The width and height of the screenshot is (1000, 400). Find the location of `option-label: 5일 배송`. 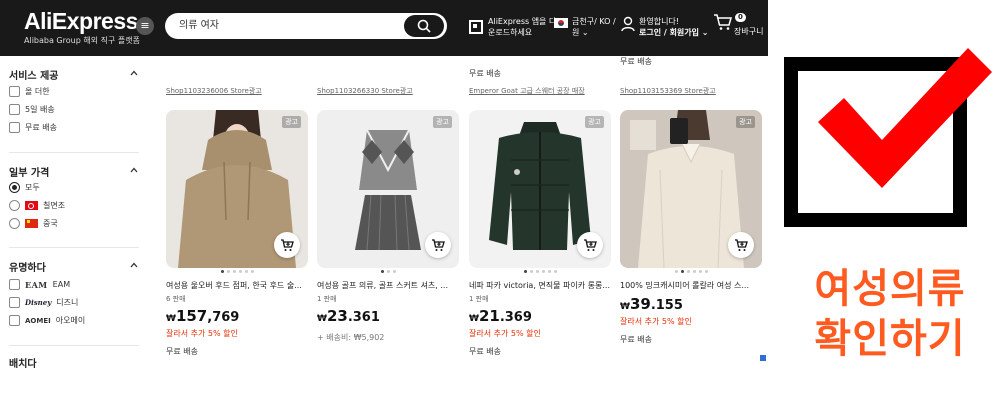

option-label: 5일 배송 is located at coordinates (40, 109).